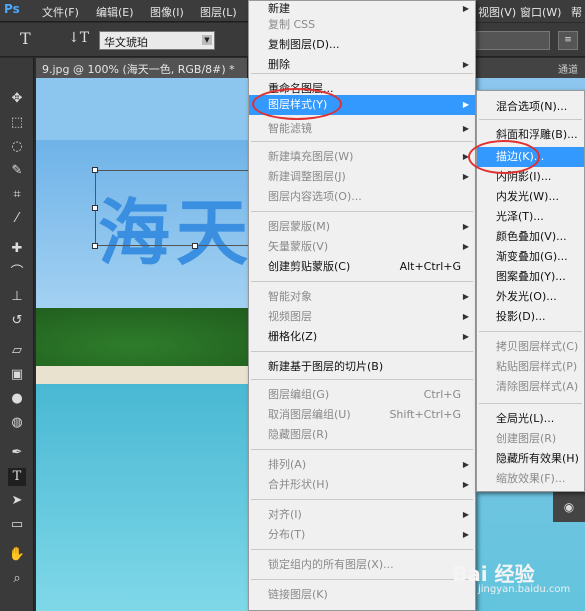 This screenshot has width=585, height=611. What do you see at coordinates (362, 317) in the screenshot?
I see `menu-item: 视频图层 ▶` at bounding box center [362, 317].